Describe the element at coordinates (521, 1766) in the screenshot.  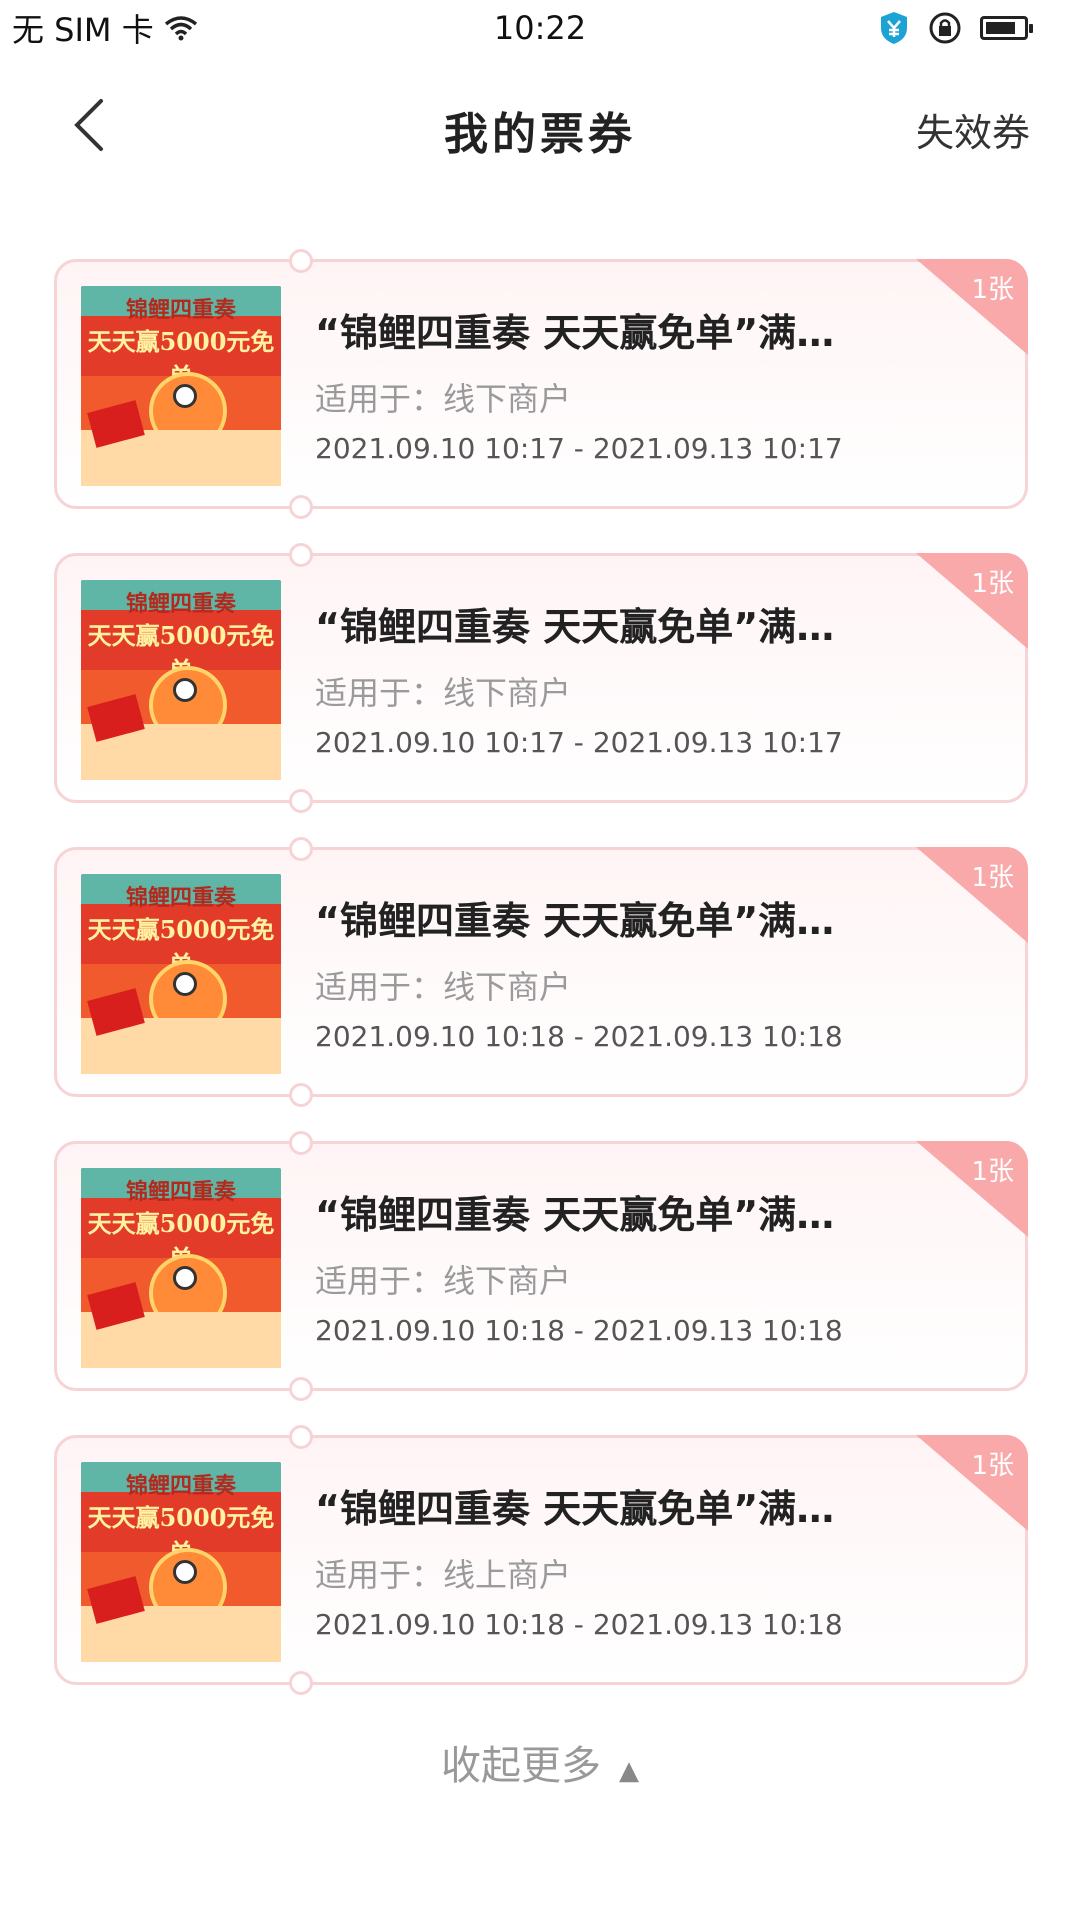
I see `collapse-label: 收起更多` at that location.